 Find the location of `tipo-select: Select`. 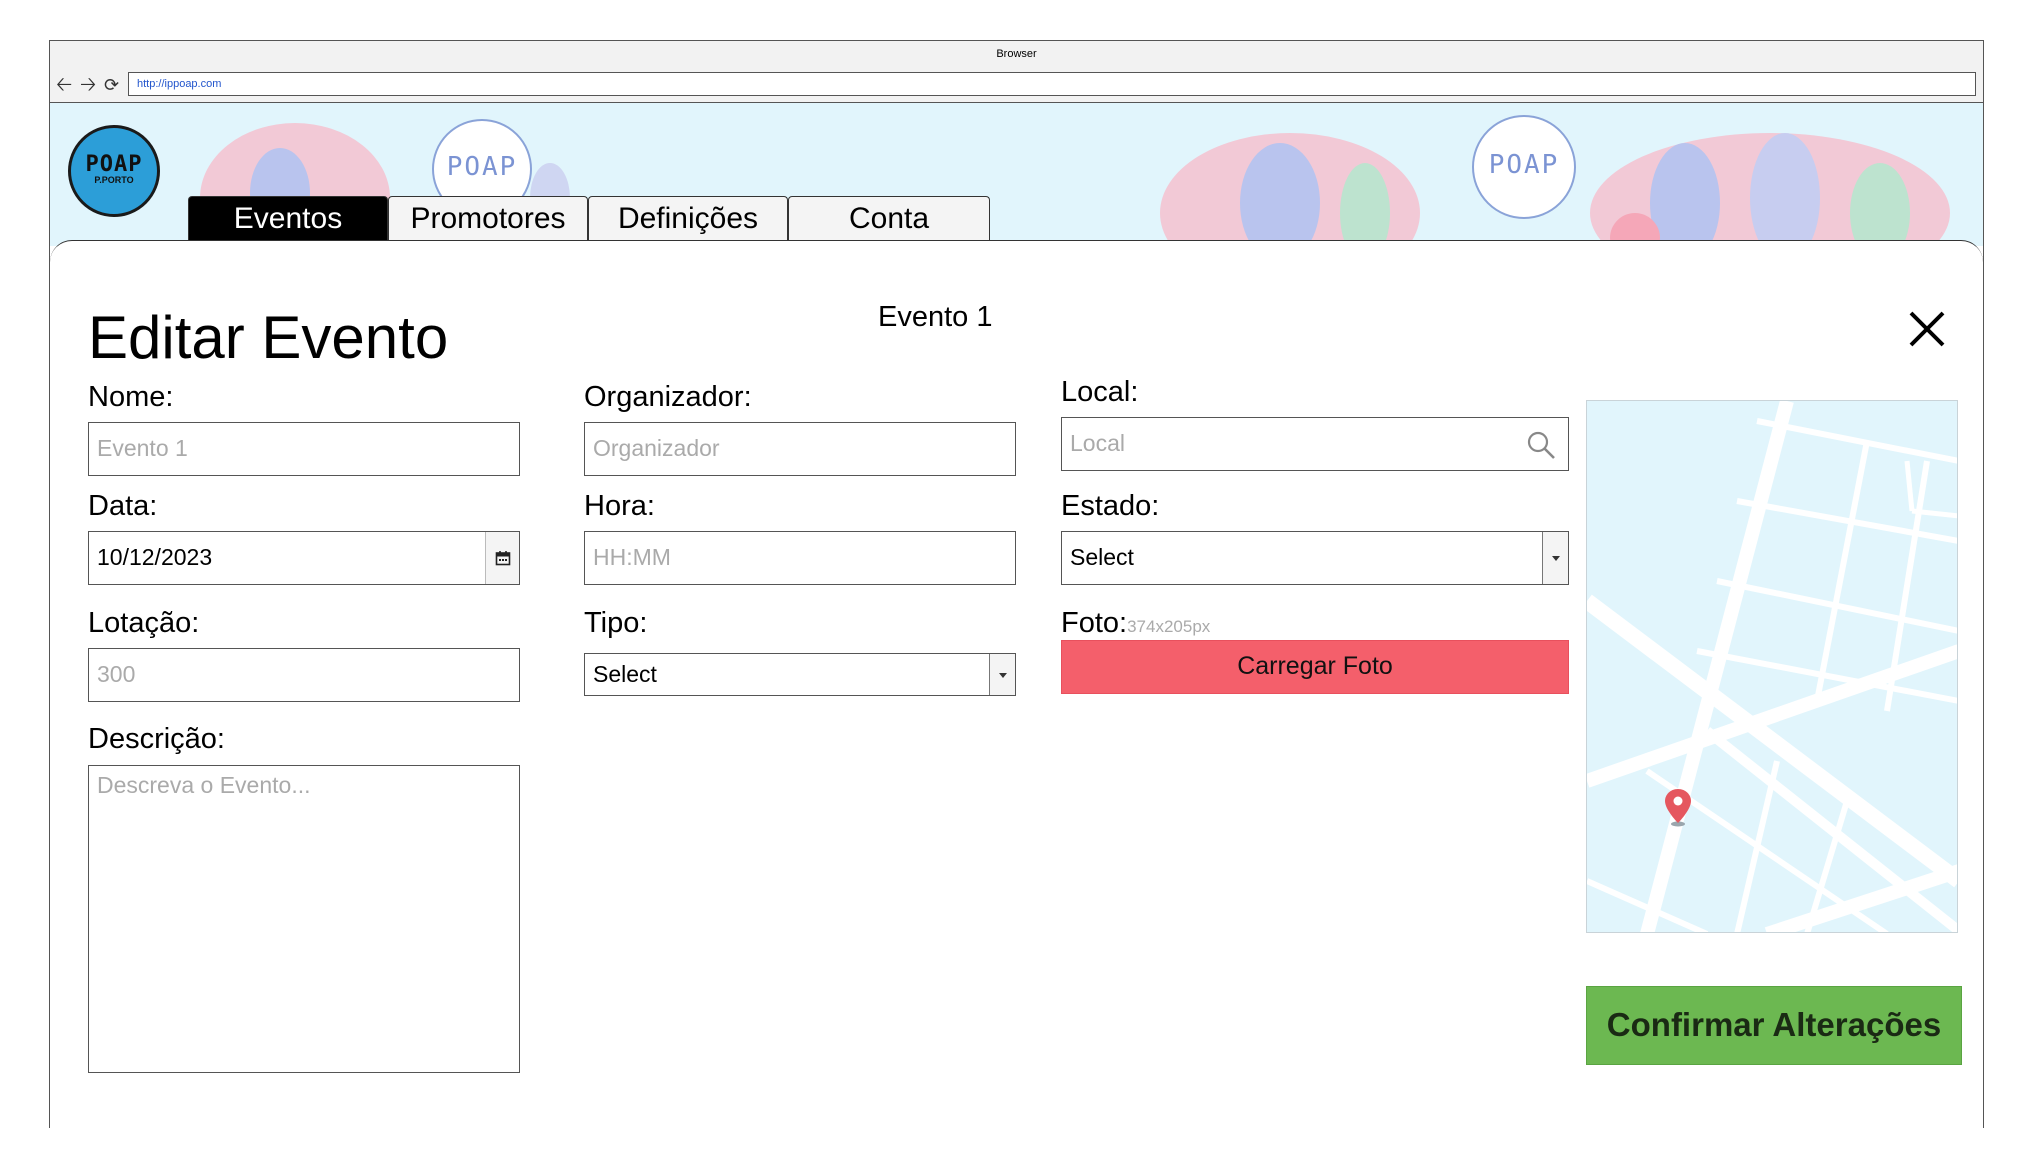

tipo-select: Select is located at coordinates (800, 674).